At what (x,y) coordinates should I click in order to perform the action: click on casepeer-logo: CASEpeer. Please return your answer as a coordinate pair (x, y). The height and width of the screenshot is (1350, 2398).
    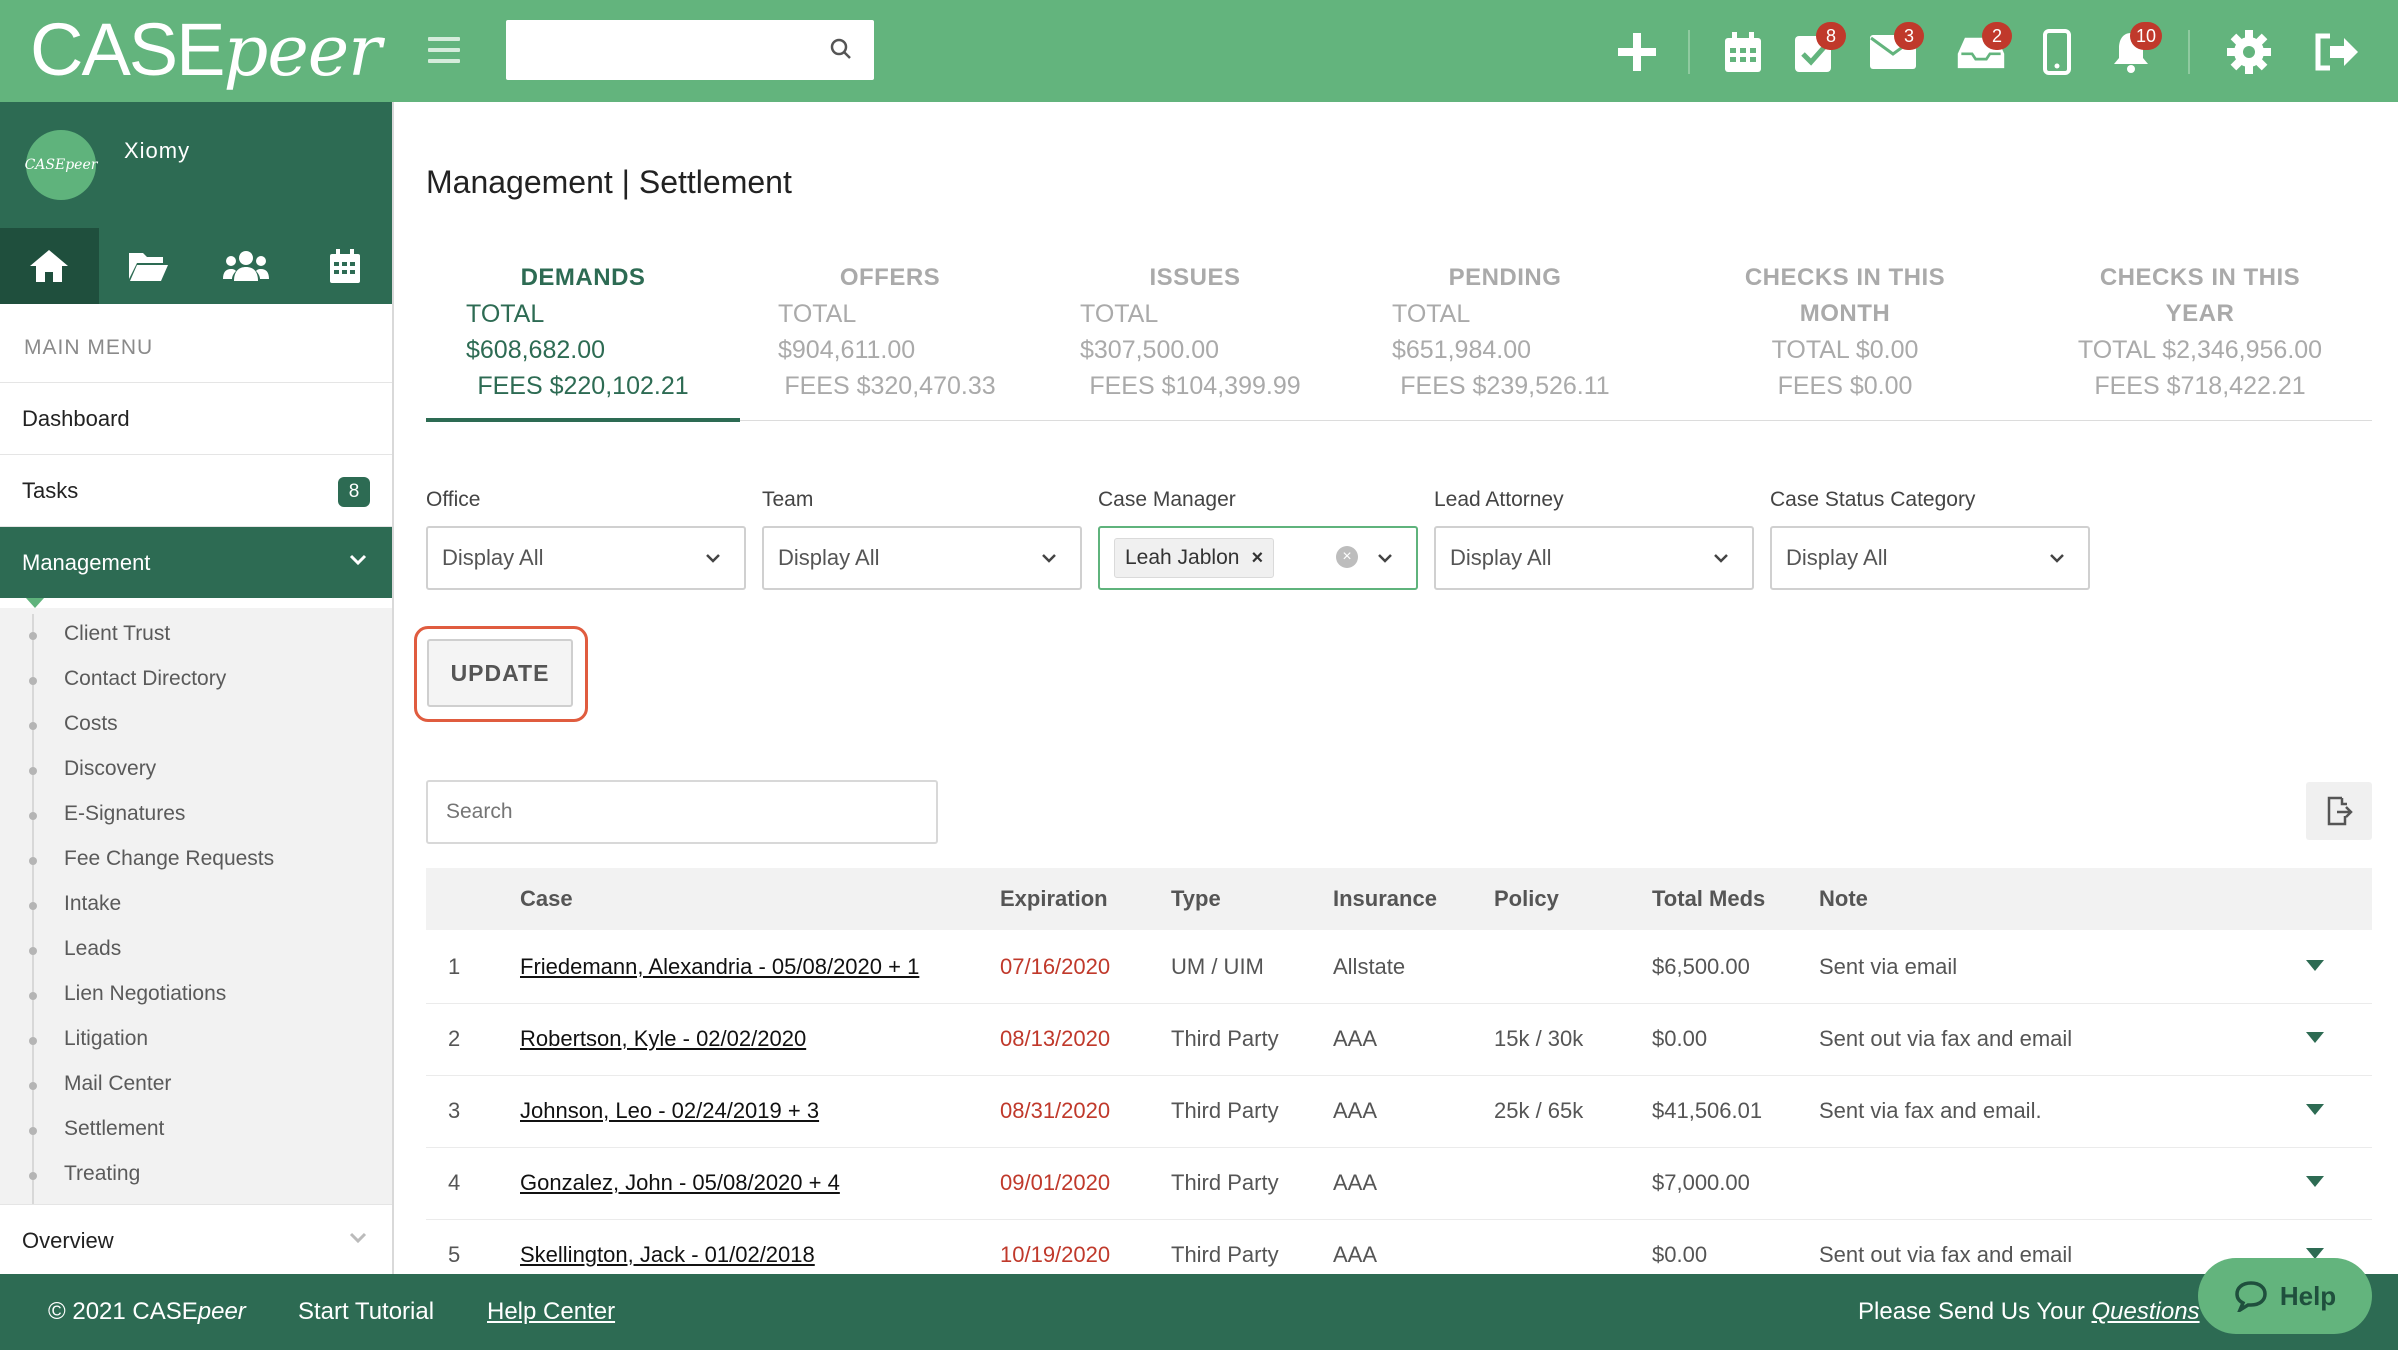
    Looking at the image, I should click on (206, 51).